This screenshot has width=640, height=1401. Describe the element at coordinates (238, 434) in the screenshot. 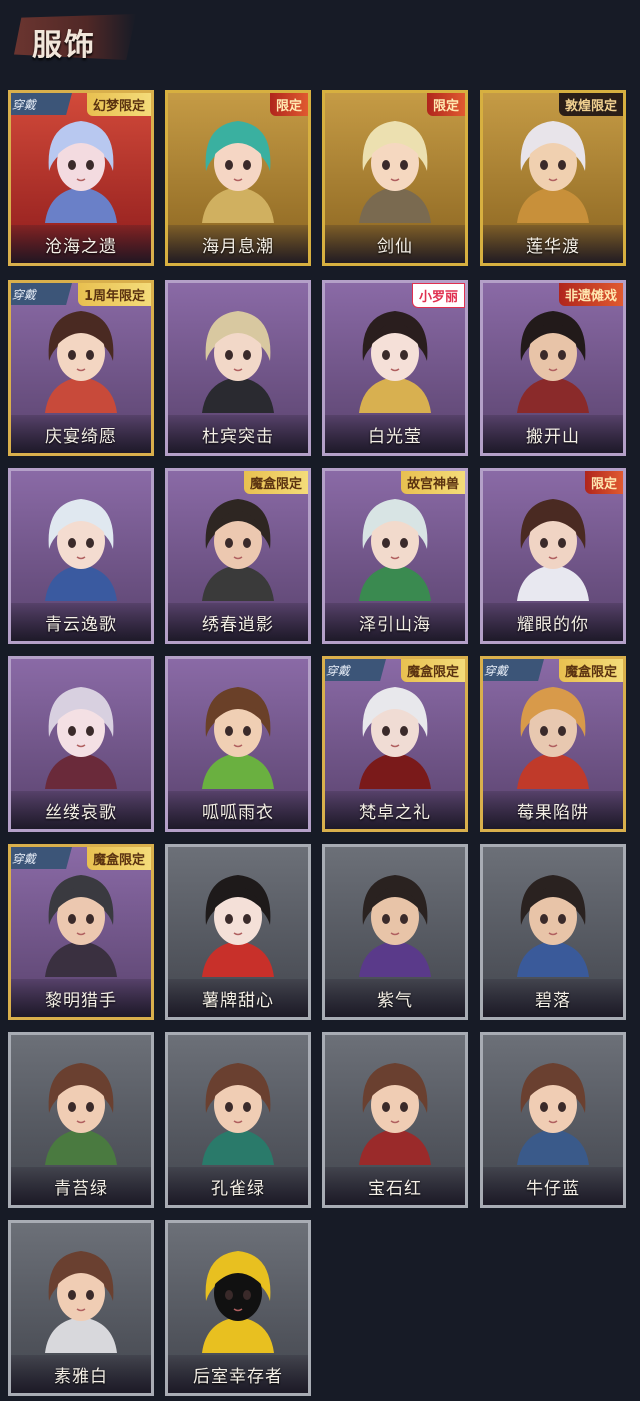

I see `costume-name: 杜宾突击` at that location.